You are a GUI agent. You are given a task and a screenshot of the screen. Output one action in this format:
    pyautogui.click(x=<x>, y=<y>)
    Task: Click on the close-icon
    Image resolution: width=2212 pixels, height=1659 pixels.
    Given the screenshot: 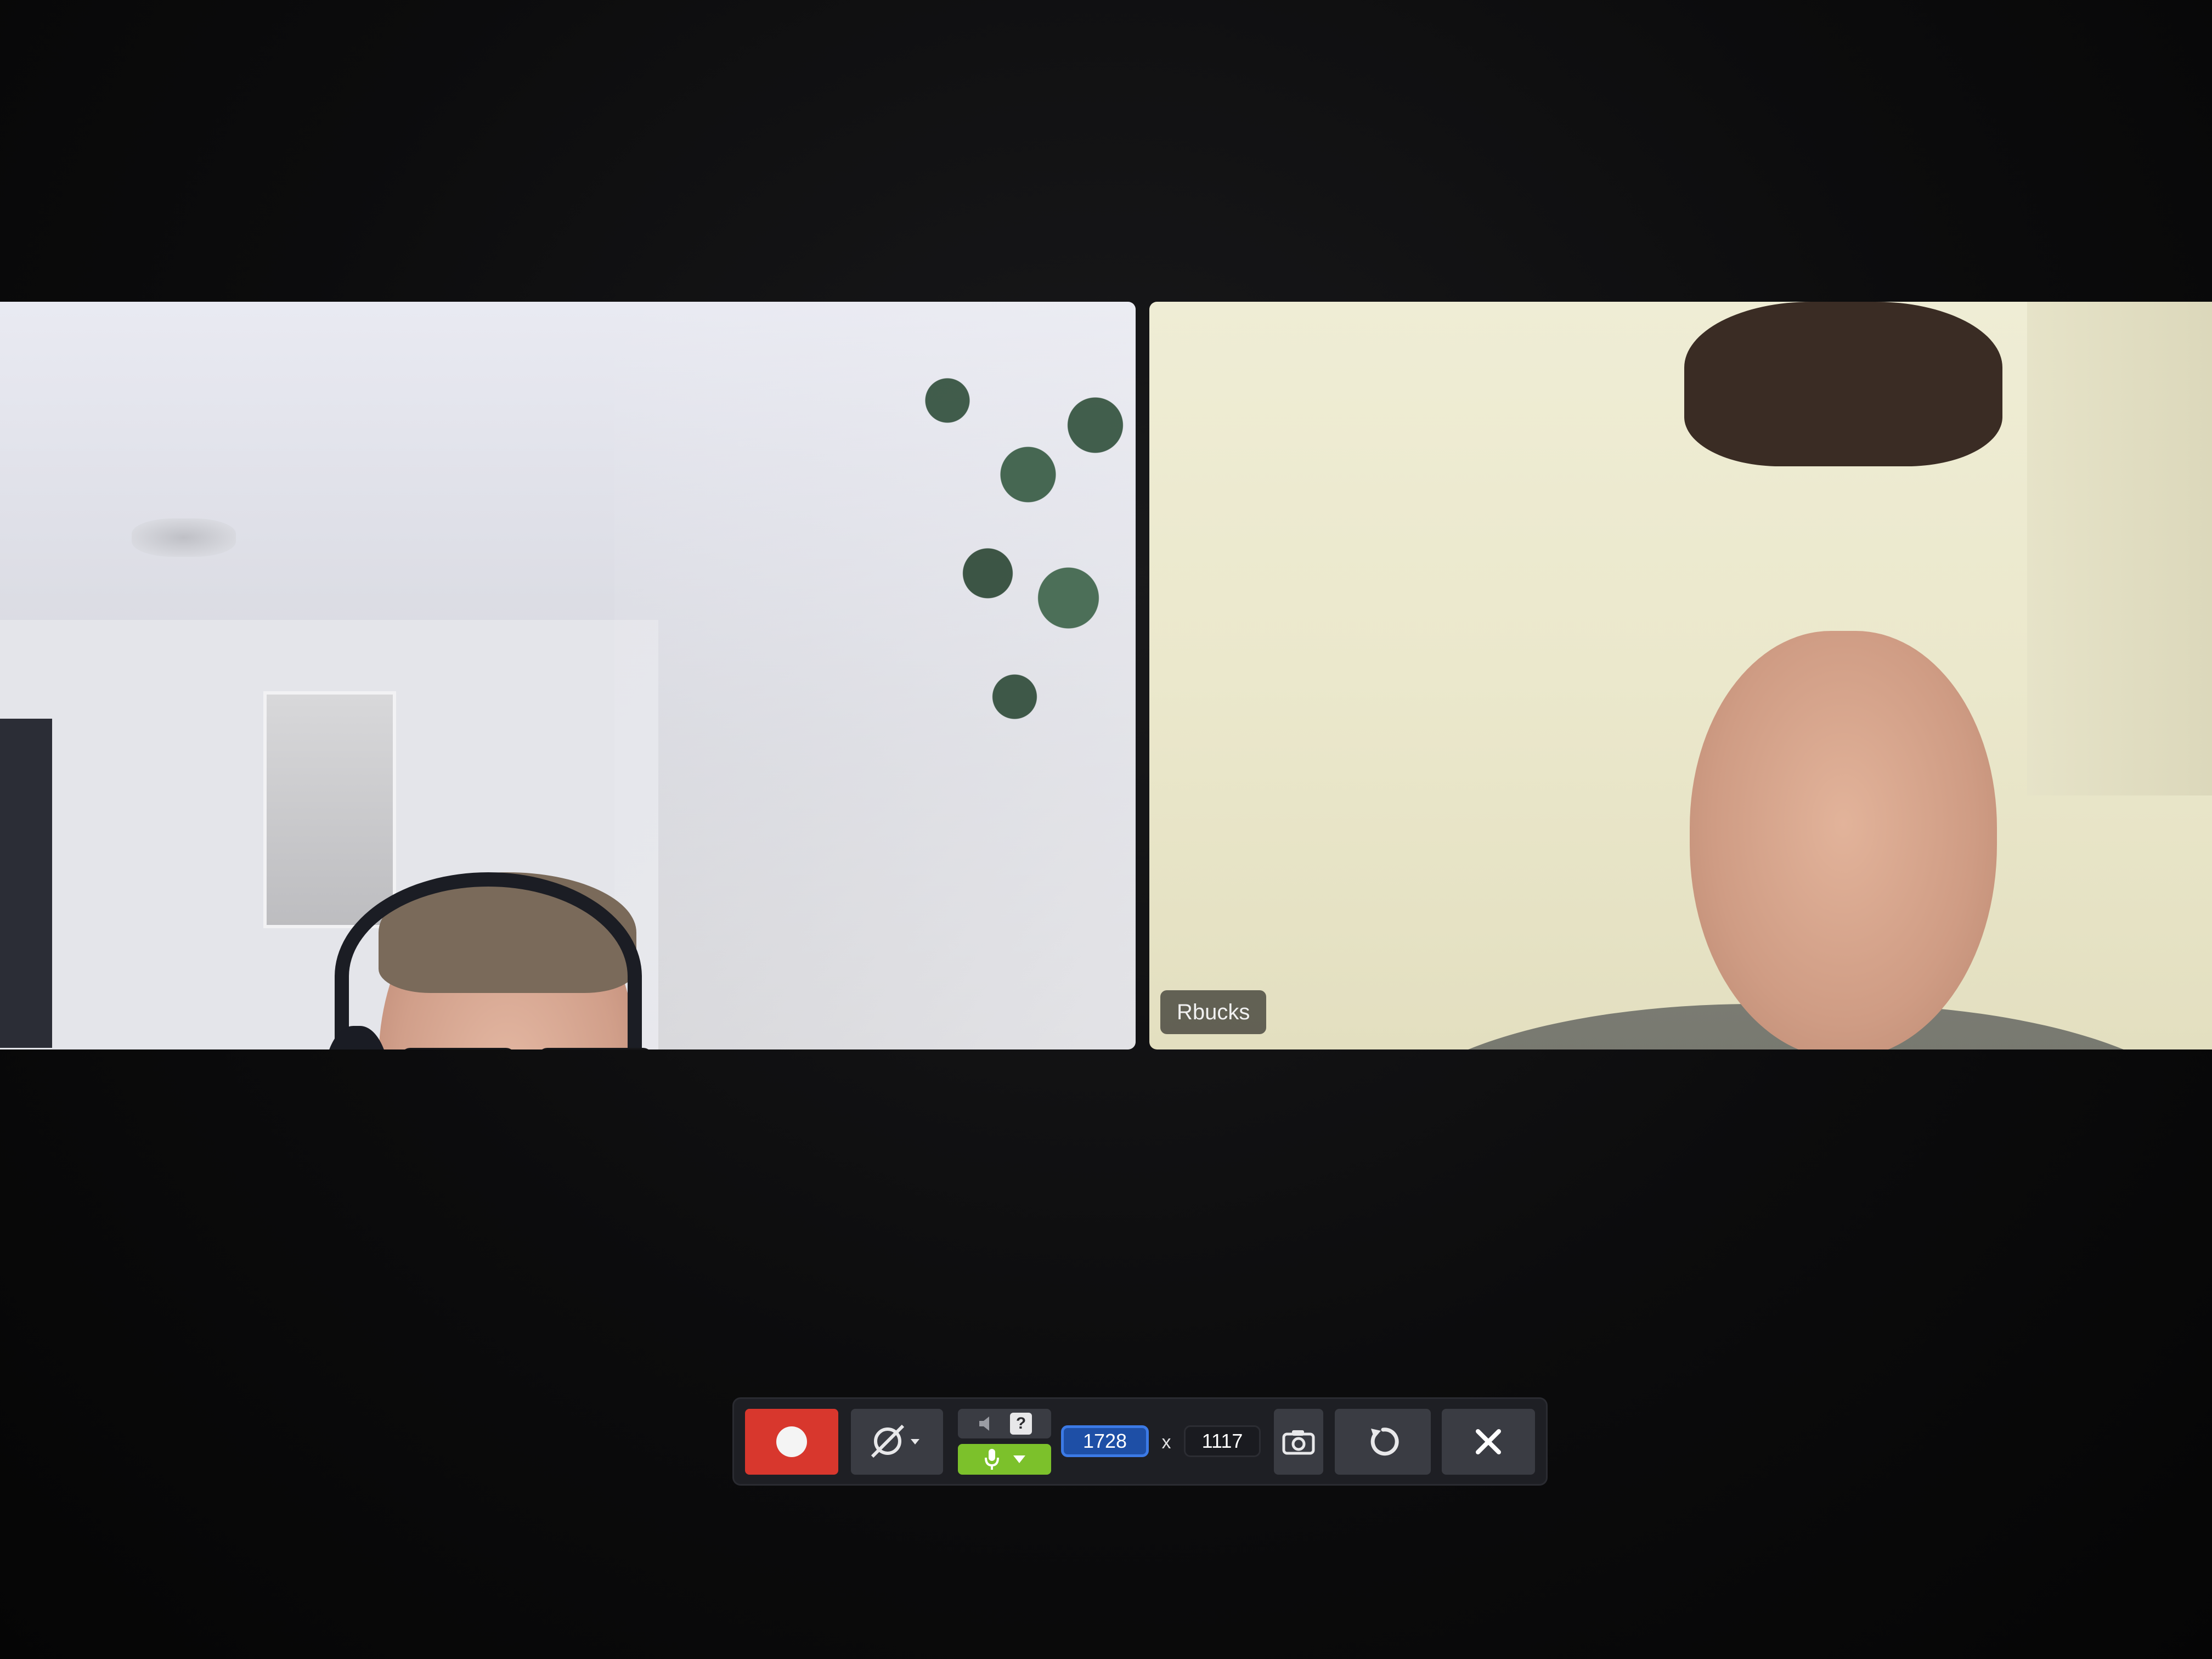 What is the action you would take?
    pyautogui.click(x=1489, y=1442)
    